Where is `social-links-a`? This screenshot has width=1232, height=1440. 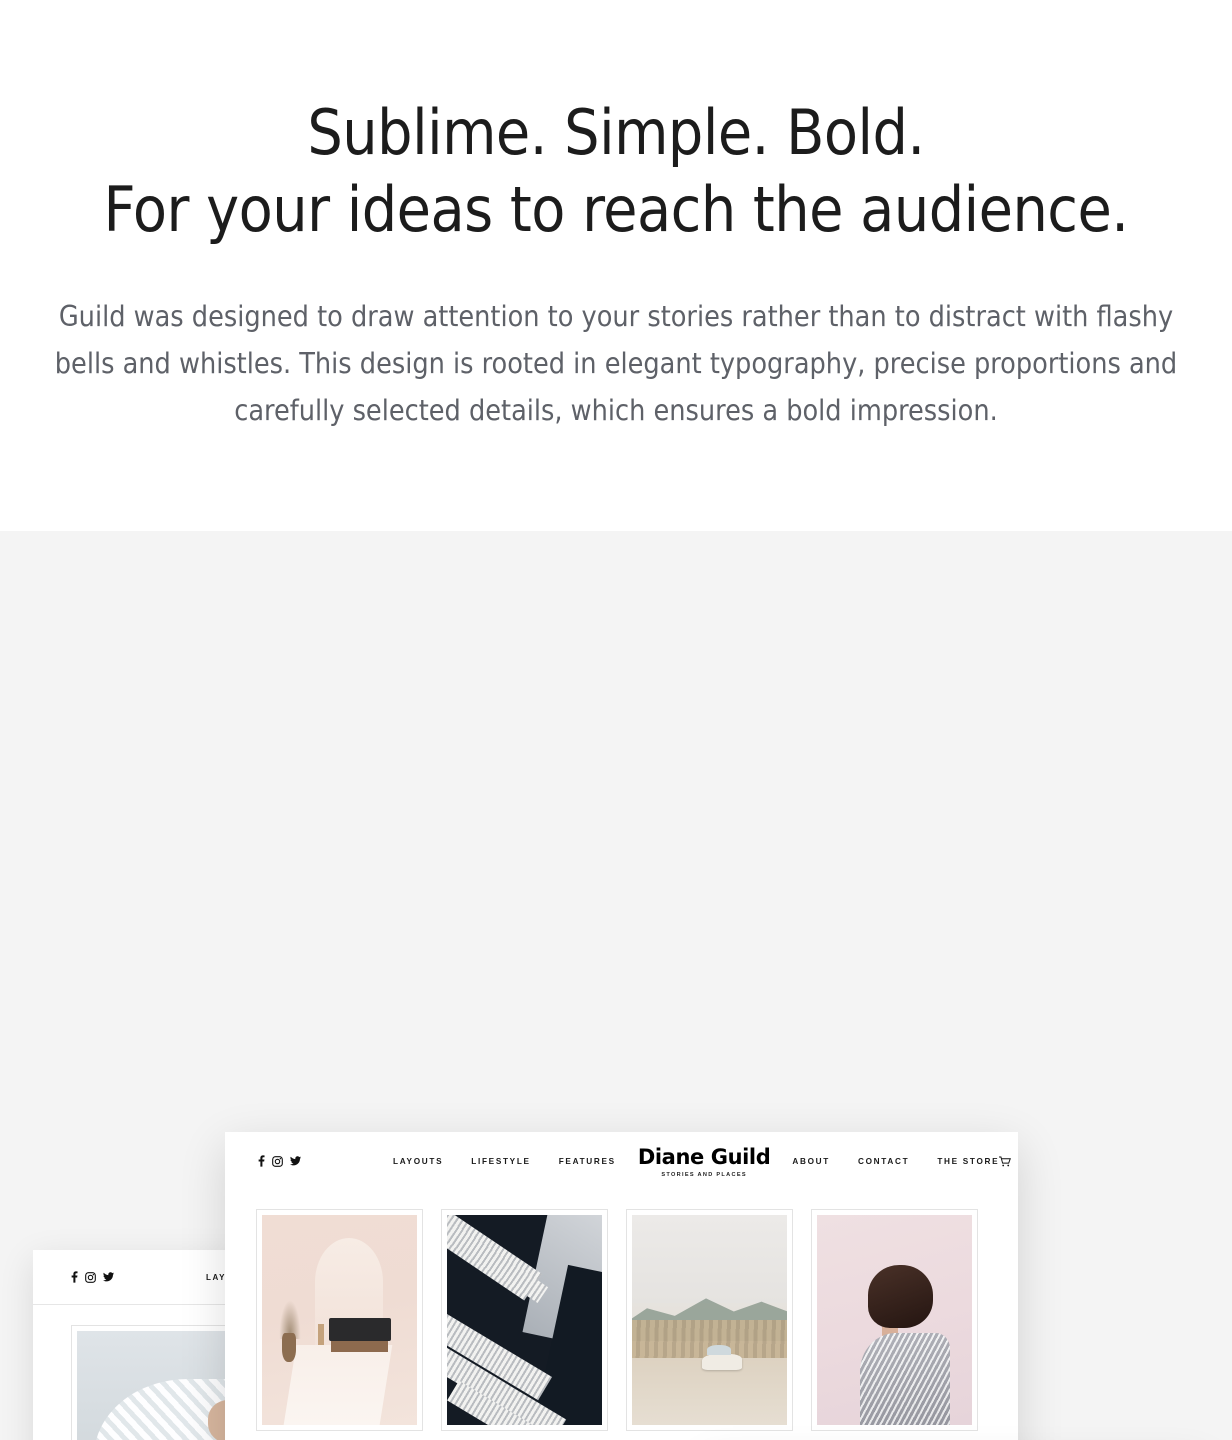
social-links-a is located at coordinates (92, 1277).